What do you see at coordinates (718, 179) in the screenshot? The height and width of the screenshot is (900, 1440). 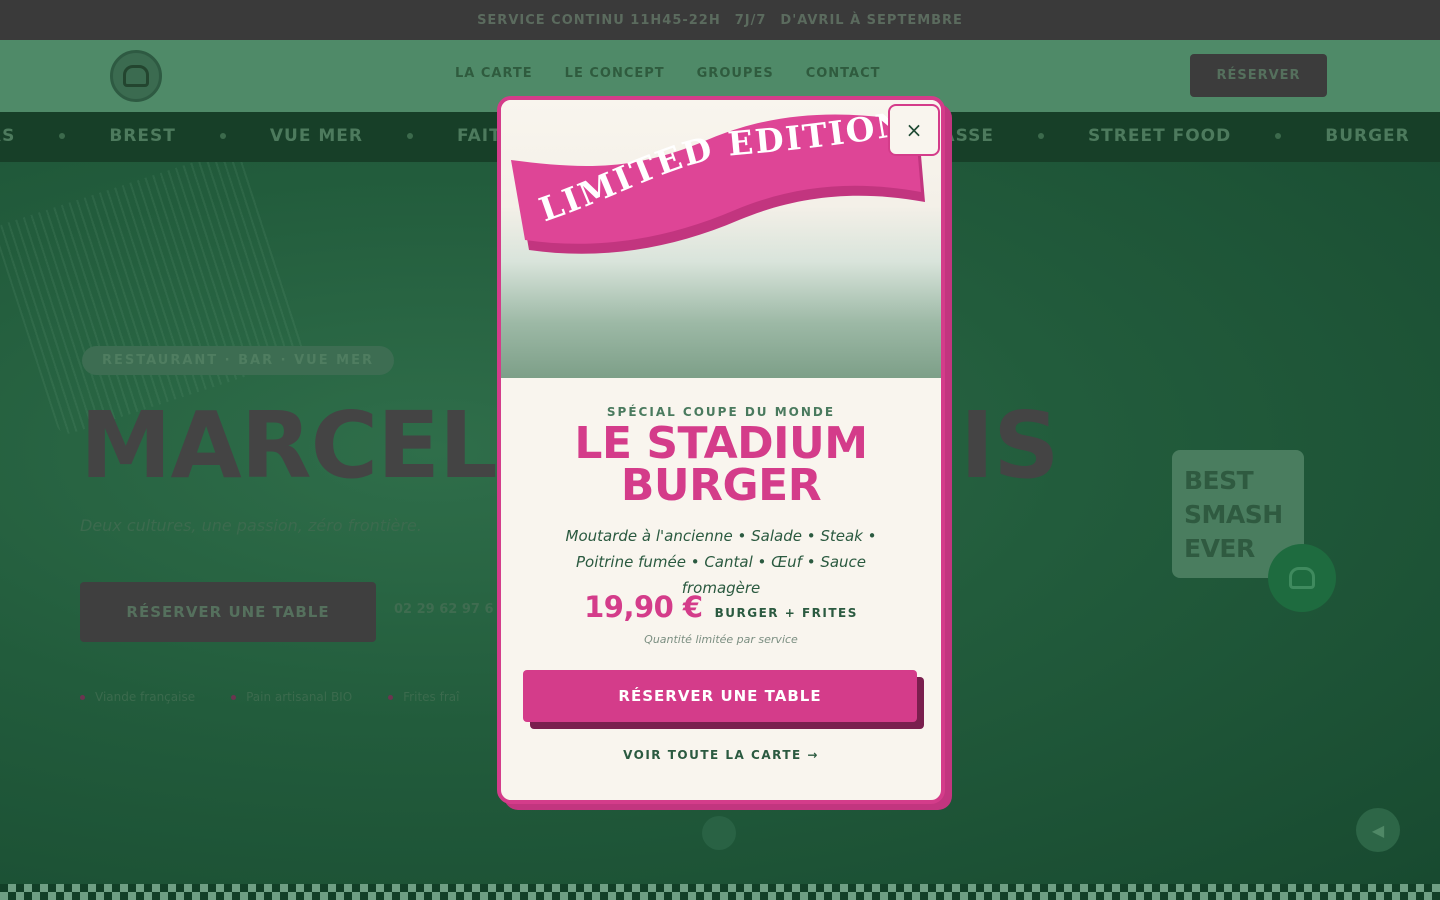 I see `limited-edition-ribbon: LIMITED EDITION` at bounding box center [718, 179].